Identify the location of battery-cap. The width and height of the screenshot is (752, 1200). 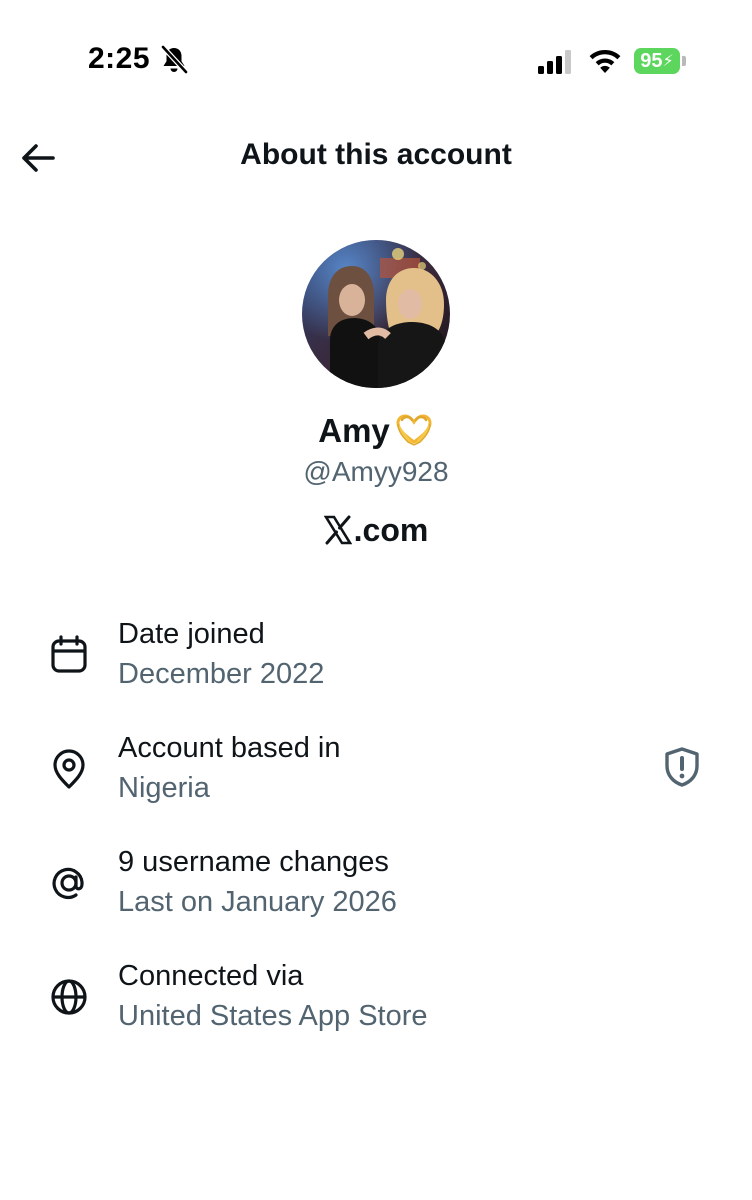
(684, 61).